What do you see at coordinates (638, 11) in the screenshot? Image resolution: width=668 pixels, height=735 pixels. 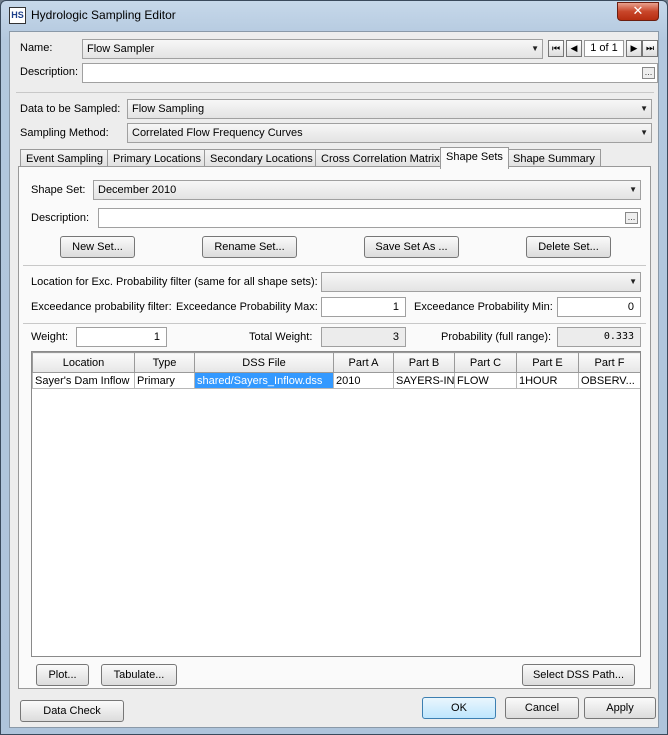 I see `close-button: ✕` at bounding box center [638, 11].